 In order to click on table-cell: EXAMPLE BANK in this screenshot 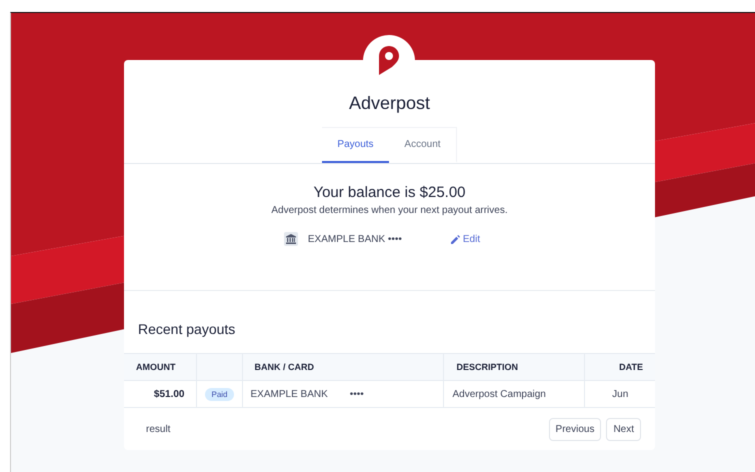, I will do `click(289, 394)`.